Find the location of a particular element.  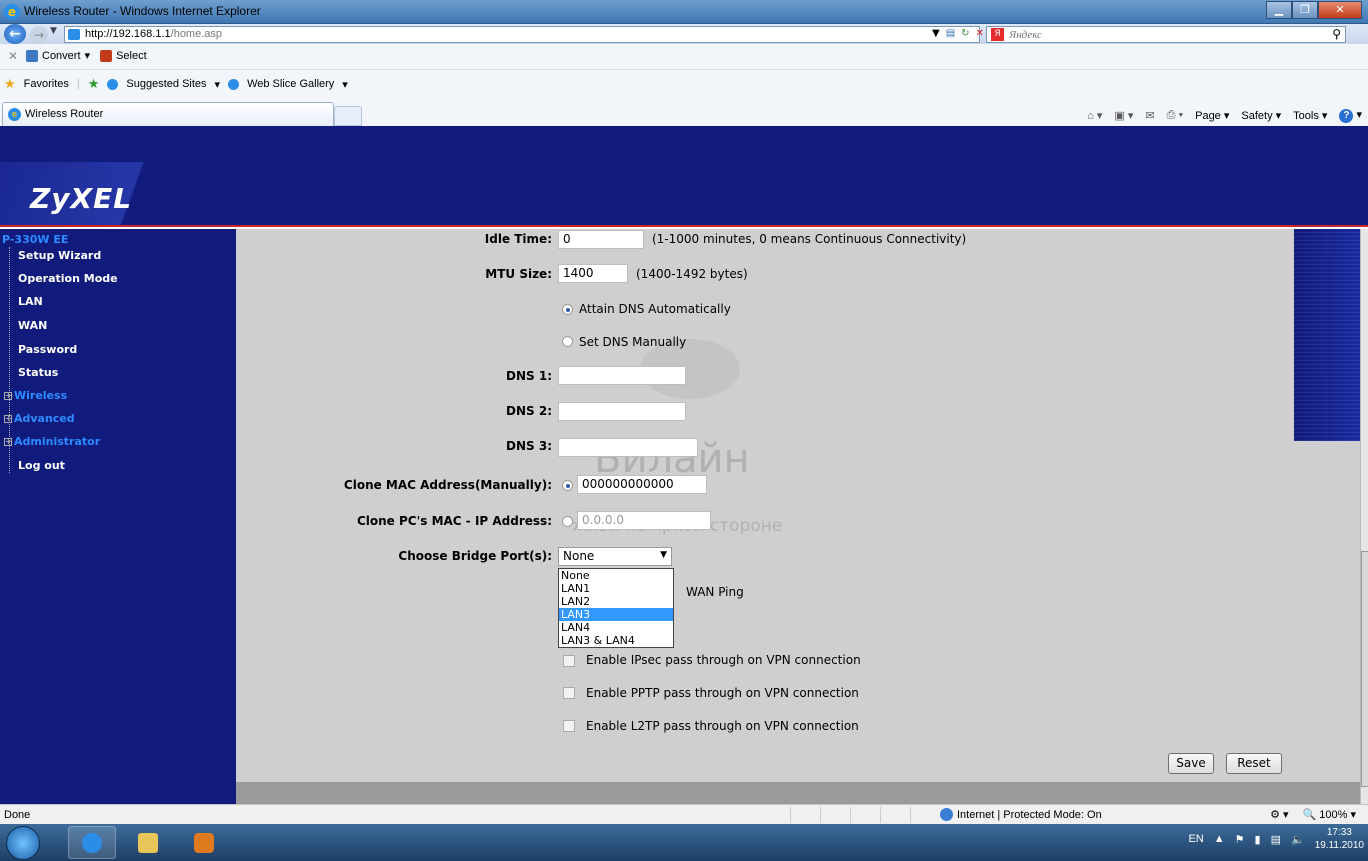

bridge-port-value: None is located at coordinates (579, 556).